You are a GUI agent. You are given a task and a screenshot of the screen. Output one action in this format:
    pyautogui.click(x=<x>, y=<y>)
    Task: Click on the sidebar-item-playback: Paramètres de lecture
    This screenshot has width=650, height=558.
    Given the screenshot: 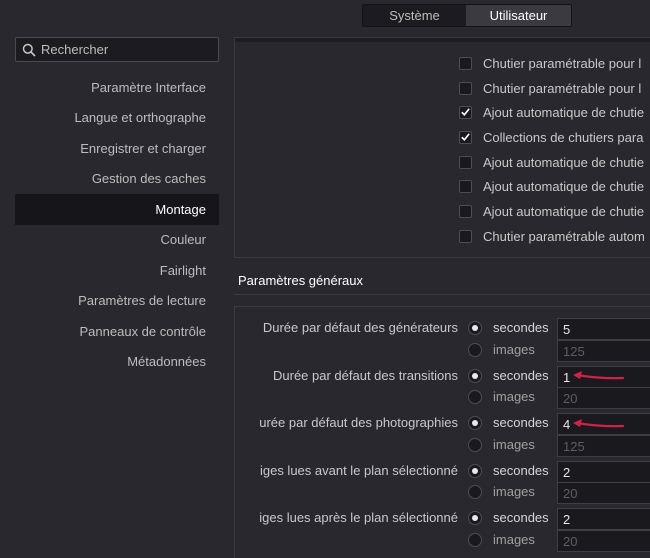 What is the action you would take?
    pyautogui.click(x=117, y=301)
    